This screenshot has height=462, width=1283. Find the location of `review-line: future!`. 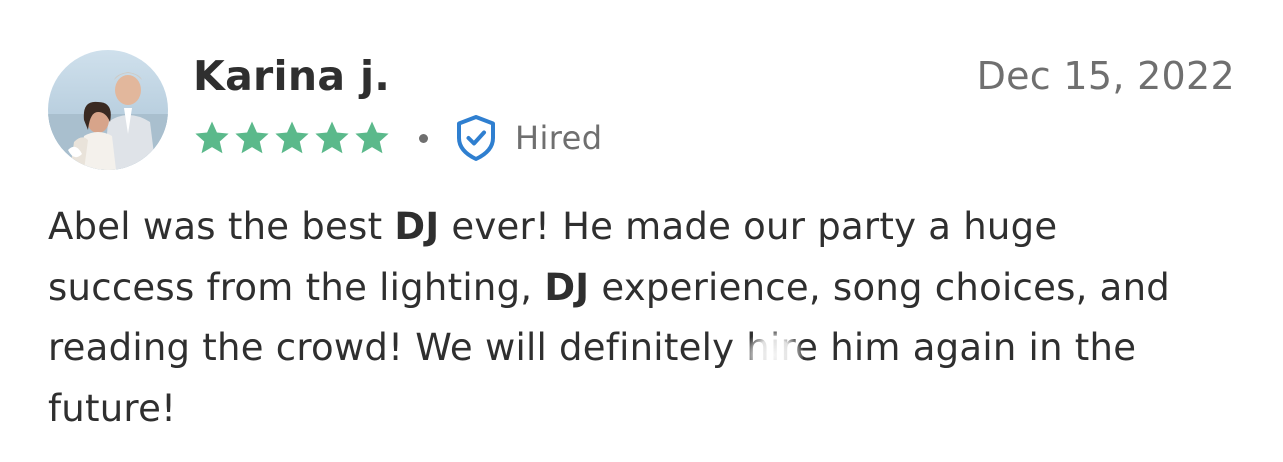

review-line: future! is located at coordinates (648, 409).